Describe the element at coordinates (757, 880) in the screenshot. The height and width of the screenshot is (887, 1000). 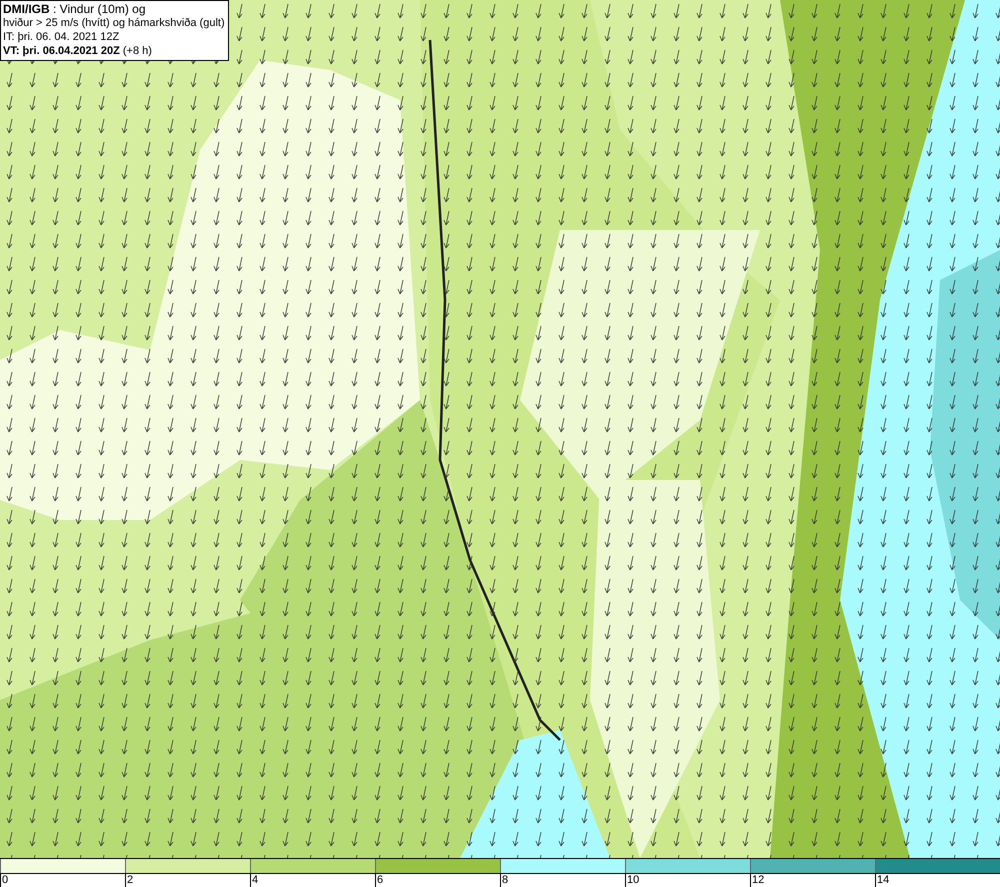
I see `legend-tick-label: 12` at that location.